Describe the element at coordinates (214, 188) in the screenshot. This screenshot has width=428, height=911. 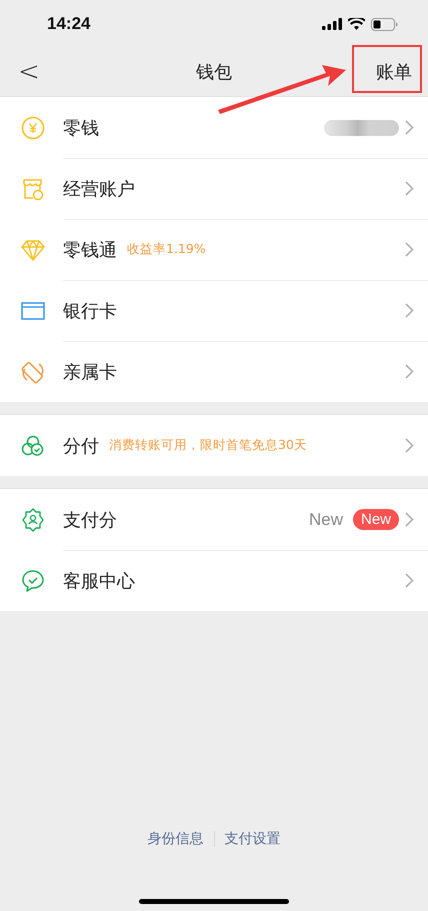
I see `menu-row: 经营账户` at that location.